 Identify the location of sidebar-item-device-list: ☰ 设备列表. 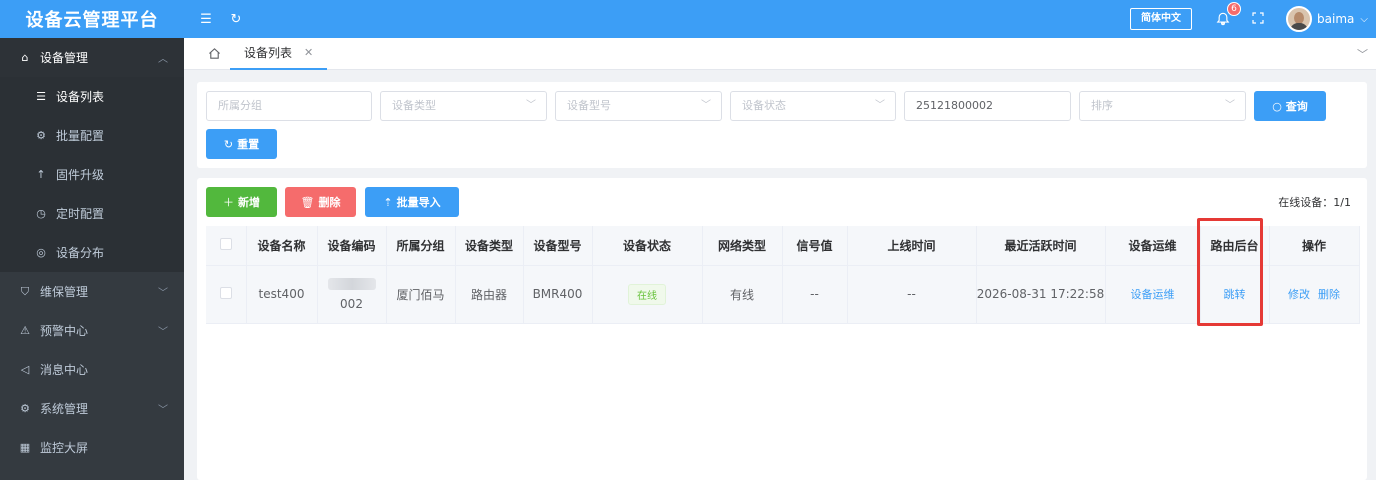
(92, 96).